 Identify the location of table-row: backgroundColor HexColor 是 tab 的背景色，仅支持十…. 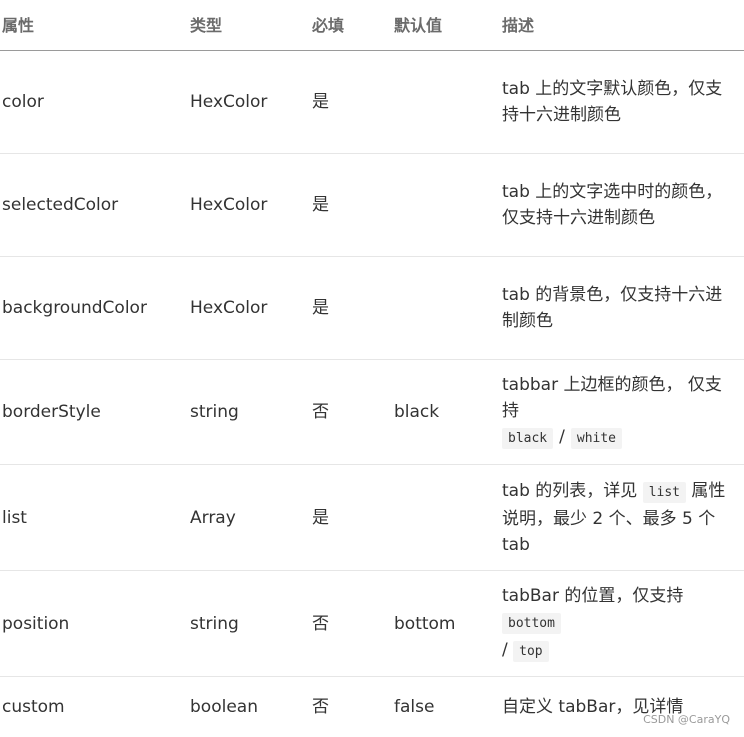
(372, 308).